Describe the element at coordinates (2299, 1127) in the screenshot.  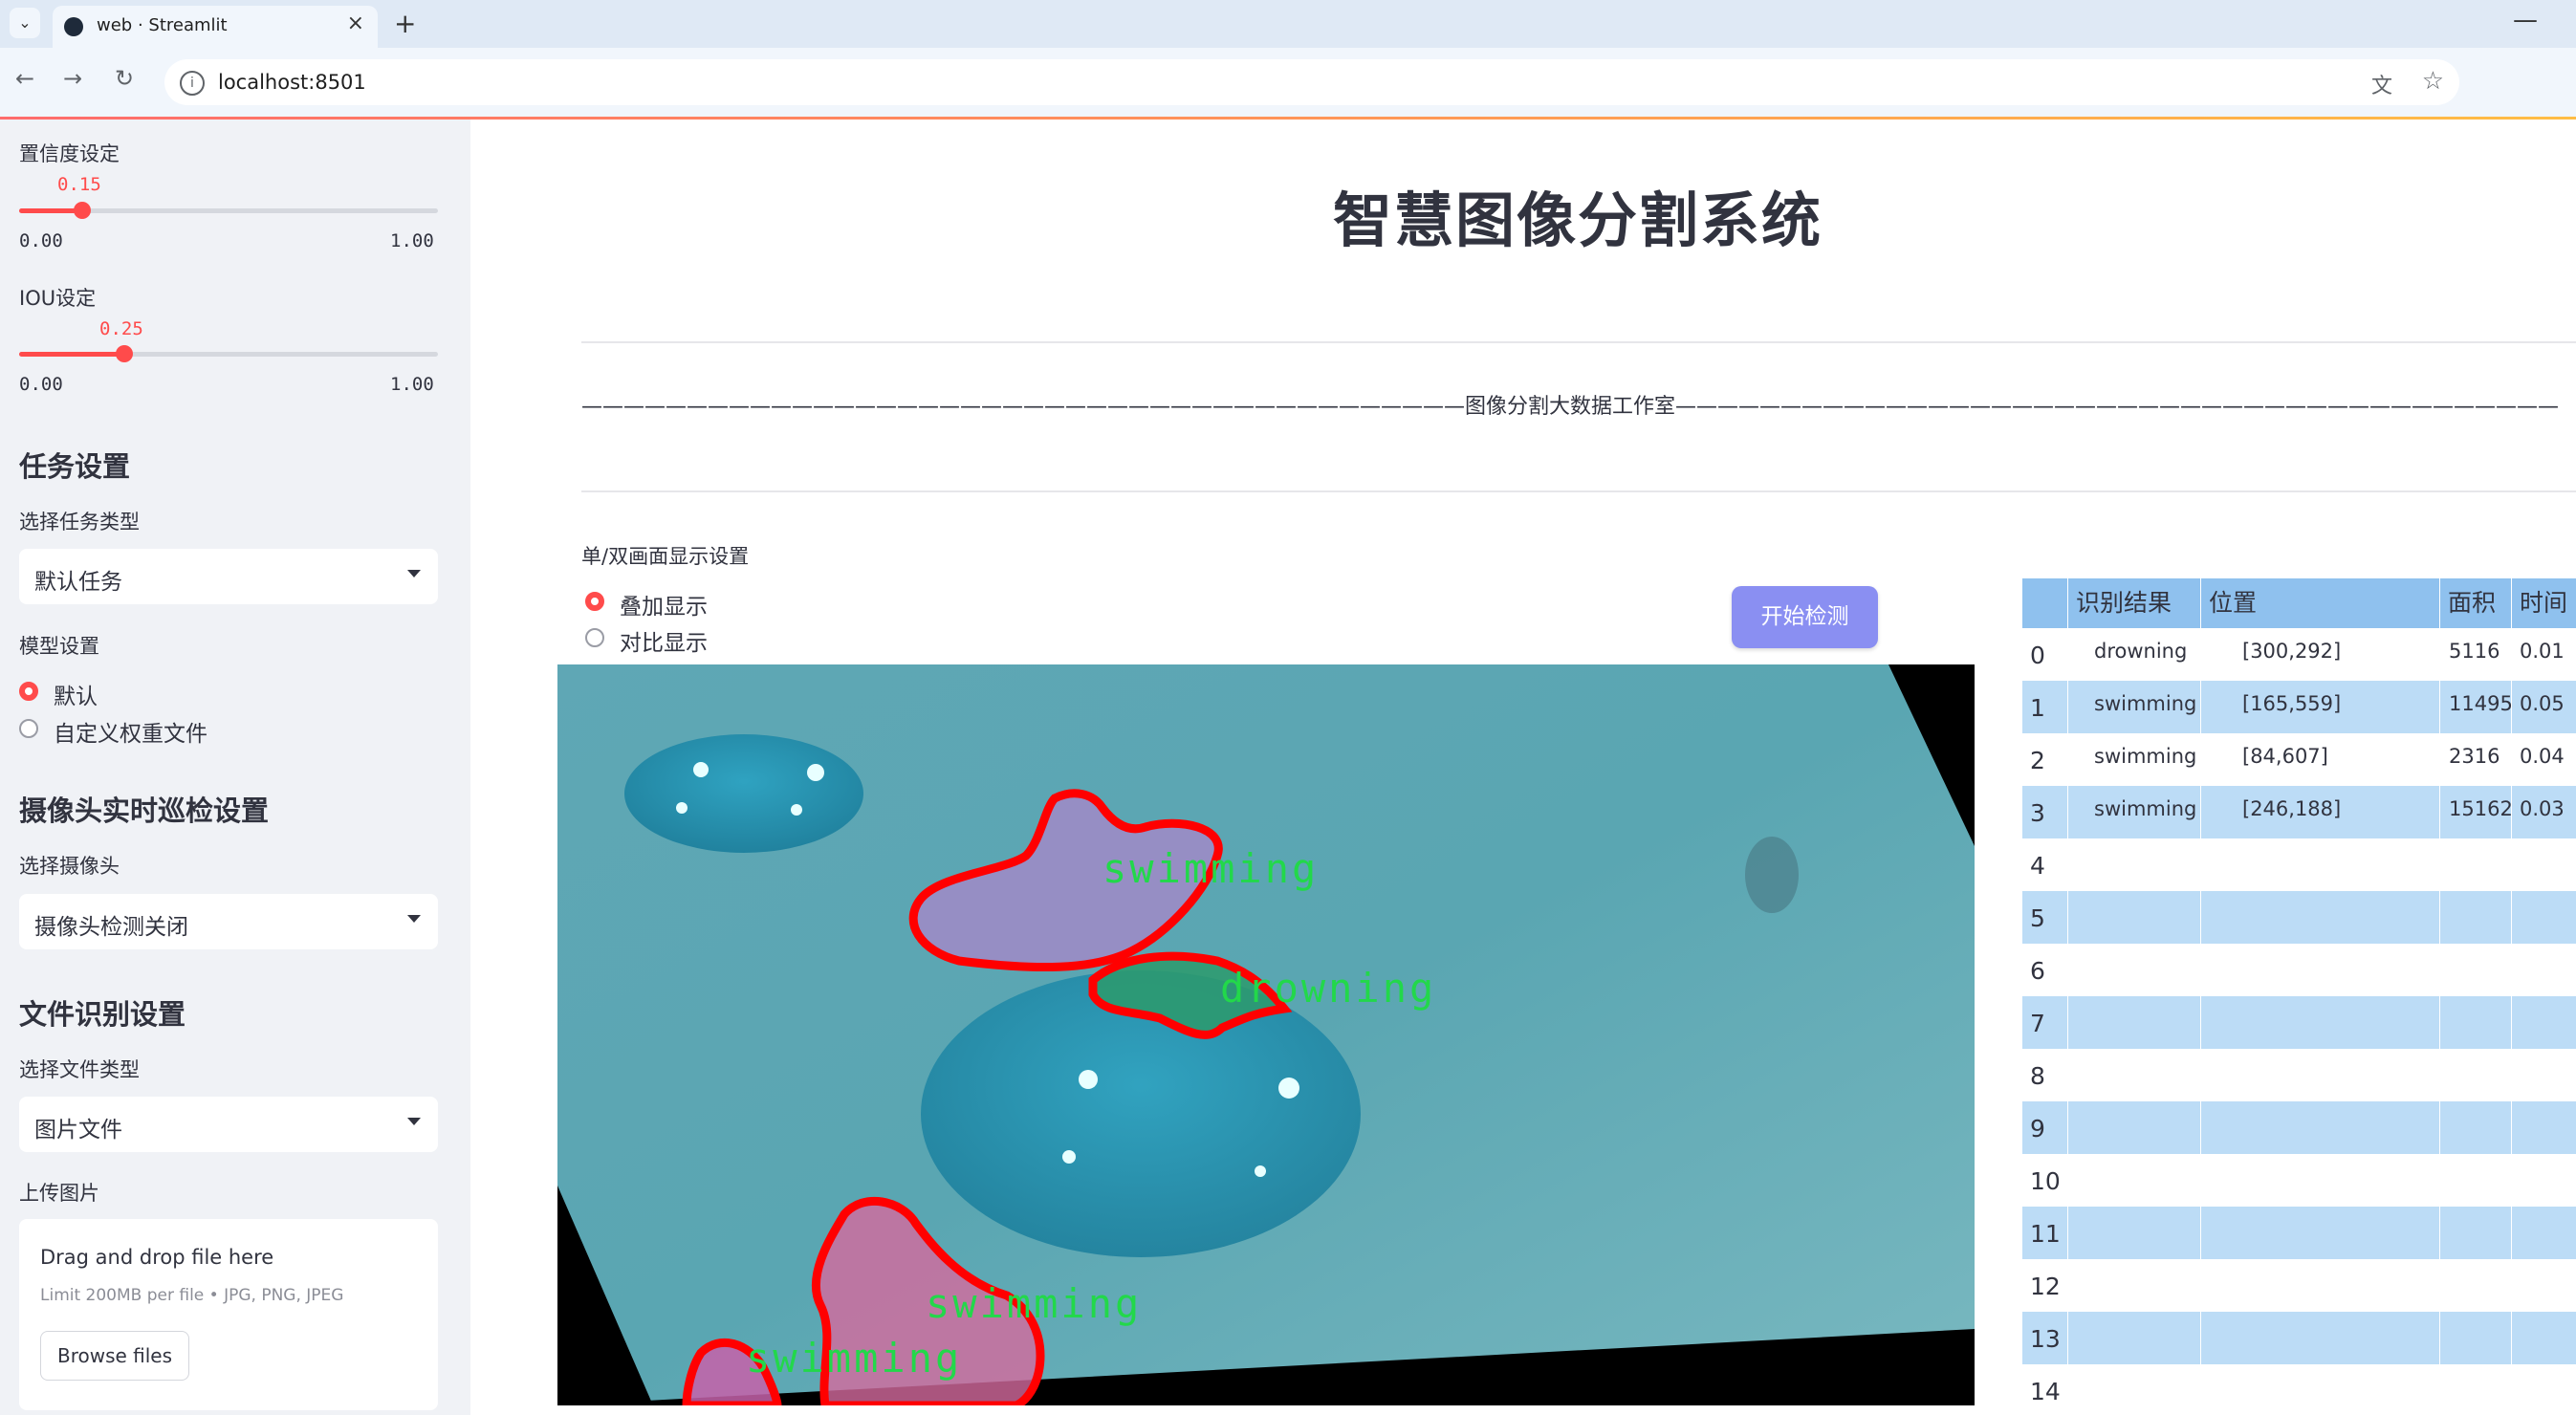
I see `table-row: 9` at that location.